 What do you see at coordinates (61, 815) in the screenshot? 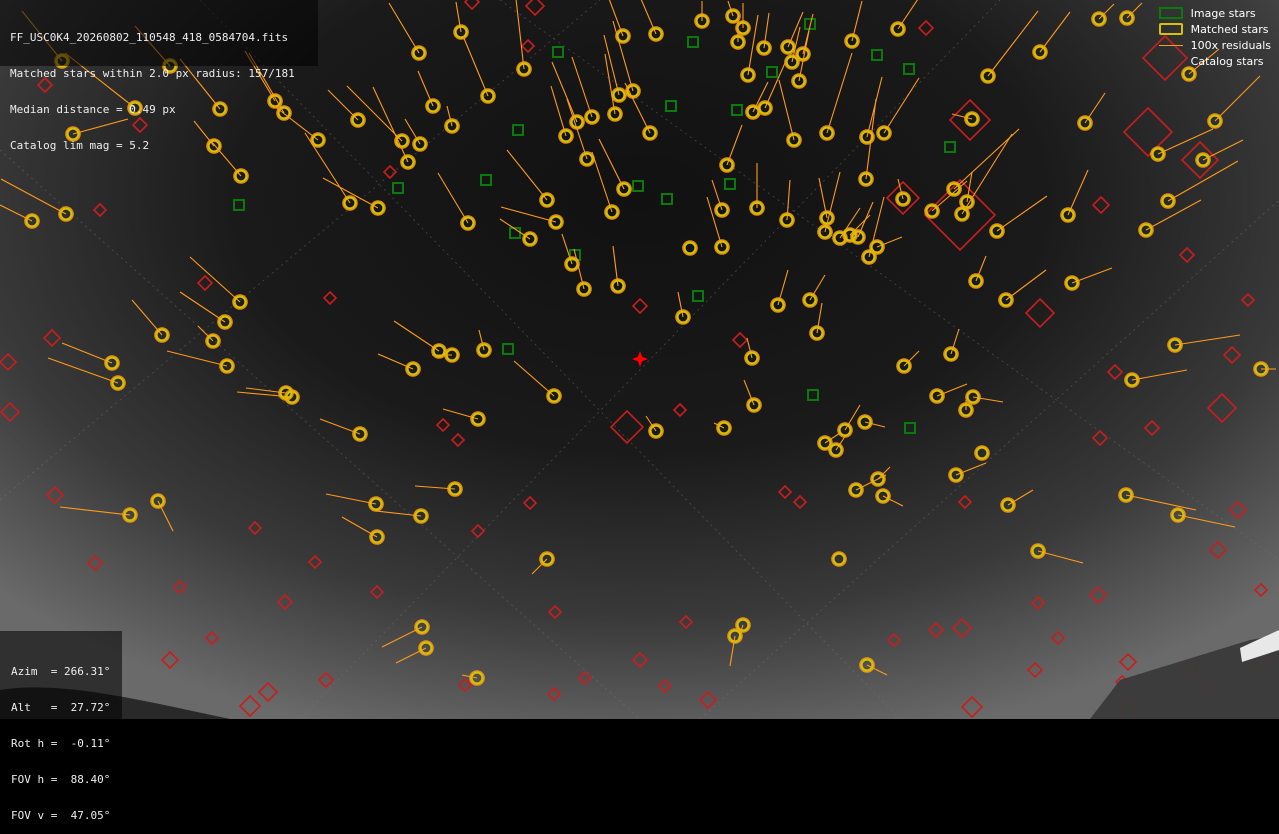
I see `fov-vertical-text: FOV v = 47.05°` at bounding box center [61, 815].